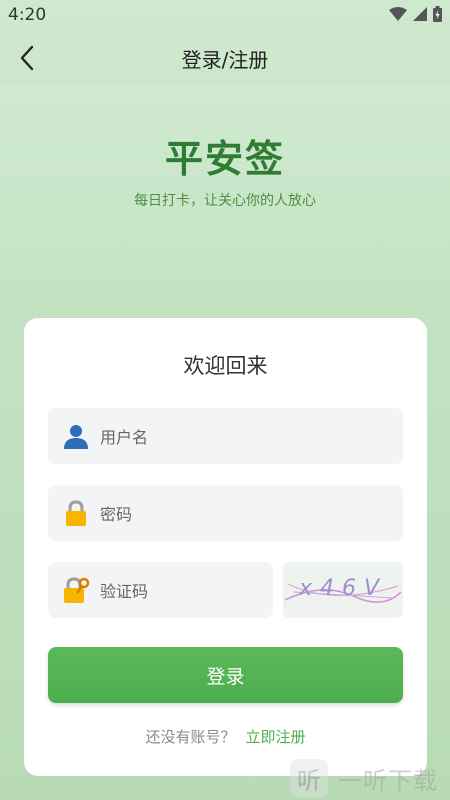 The width and height of the screenshot is (450, 800). What do you see at coordinates (437, 14) in the screenshot?
I see `battery-icon` at bounding box center [437, 14].